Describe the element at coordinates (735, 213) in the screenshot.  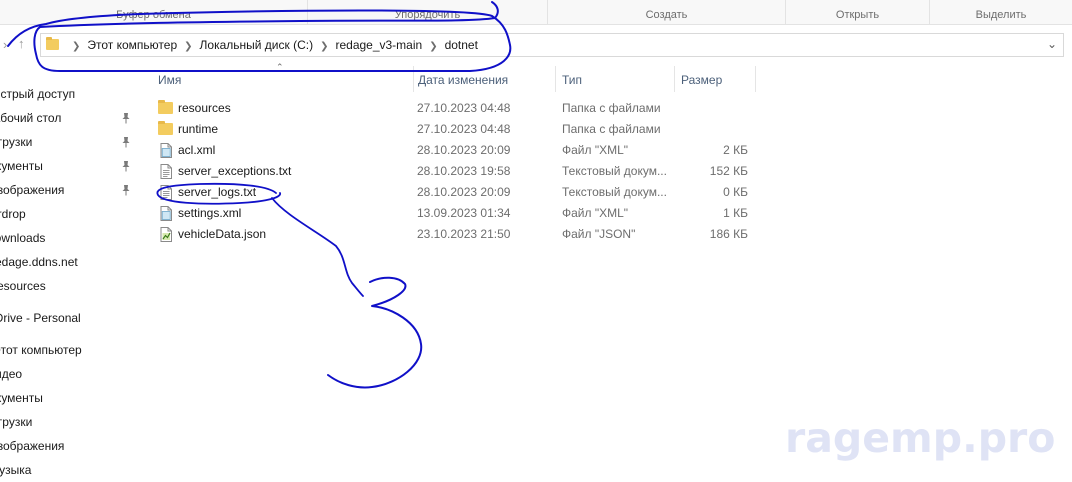
I see `file-size: 1 КБ` at that location.